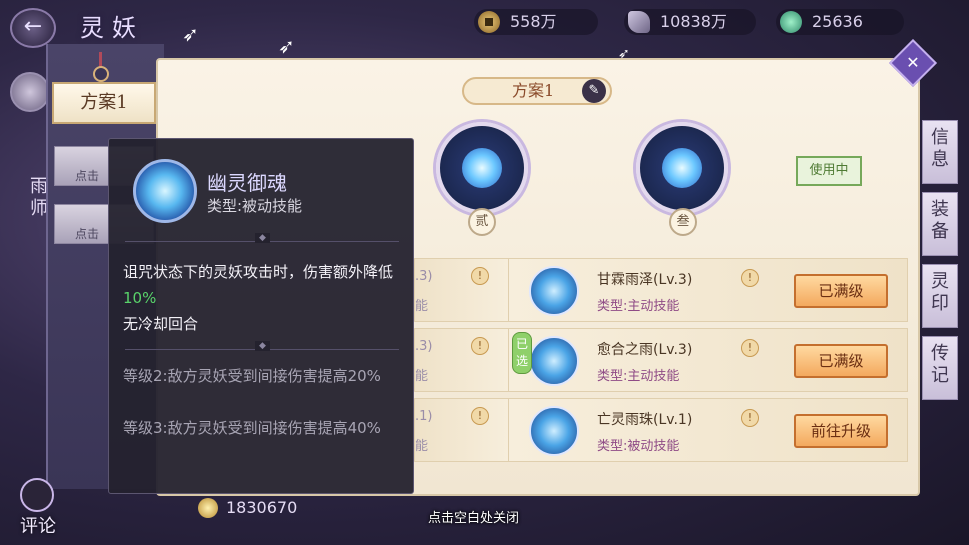 The height and width of the screenshot is (545, 969). Describe the element at coordinates (639, 22) in the screenshot. I see `feather-icon` at that location.